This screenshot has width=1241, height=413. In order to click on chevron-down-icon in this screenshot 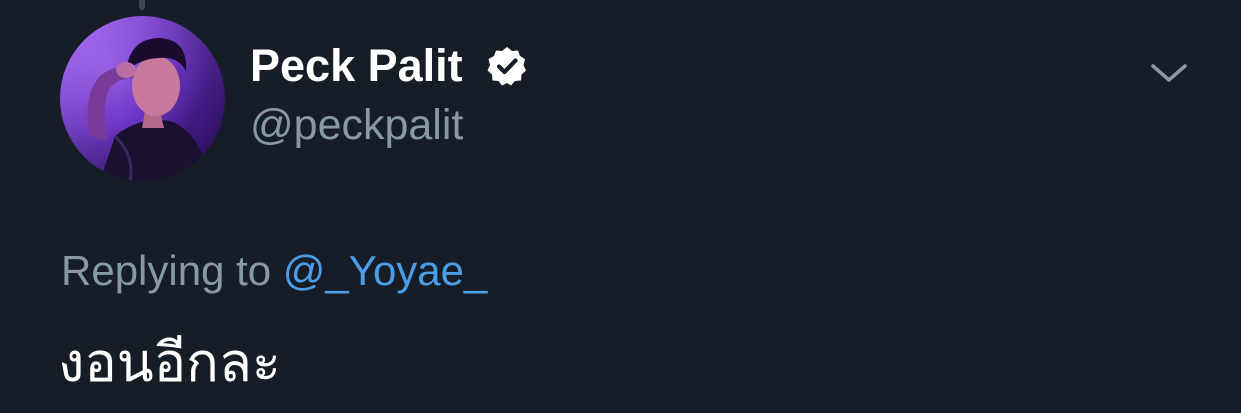, I will do `click(1169, 73)`.